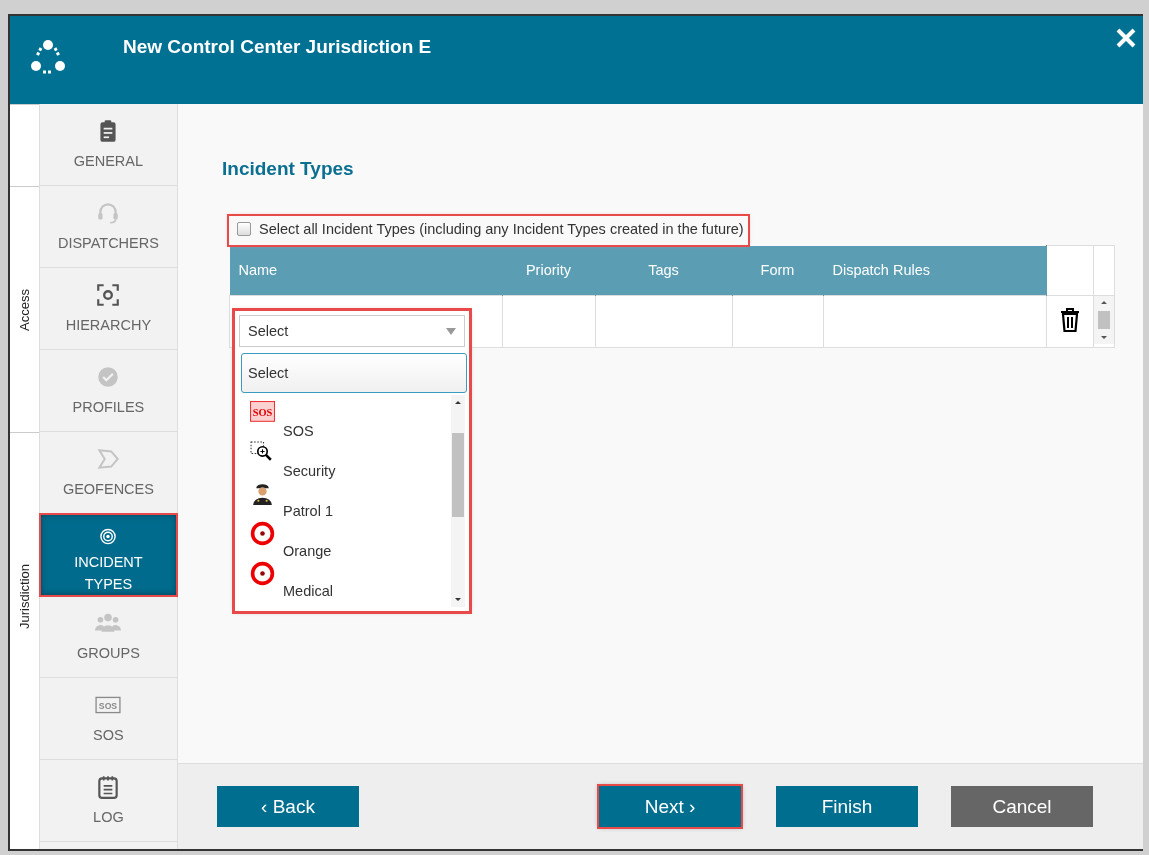  I want to click on column-header: Dispatch Rules, so click(934, 270).